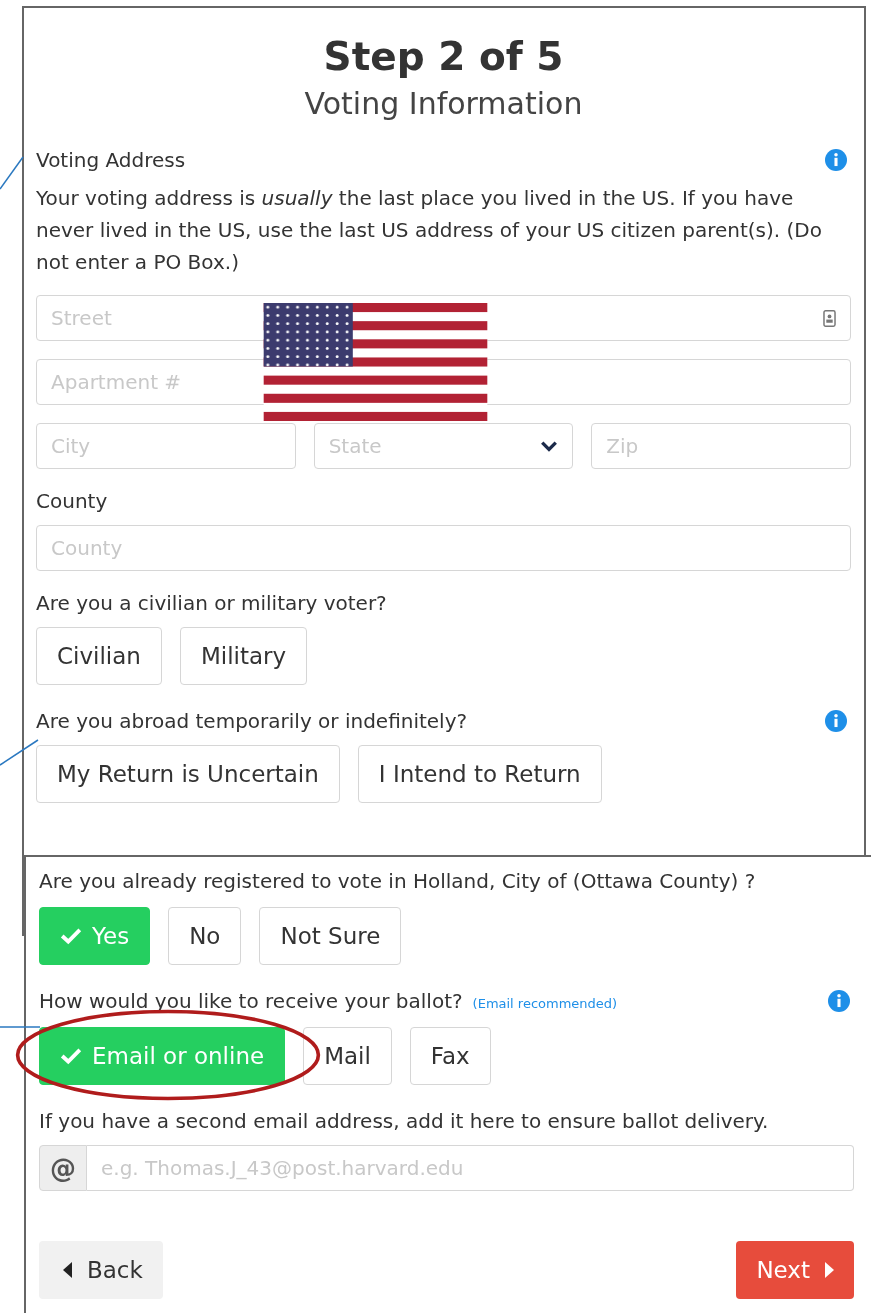 This screenshot has height=1313, width=871. Describe the element at coordinates (99, 656) in the screenshot. I see `option-button: Civilian` at that location.